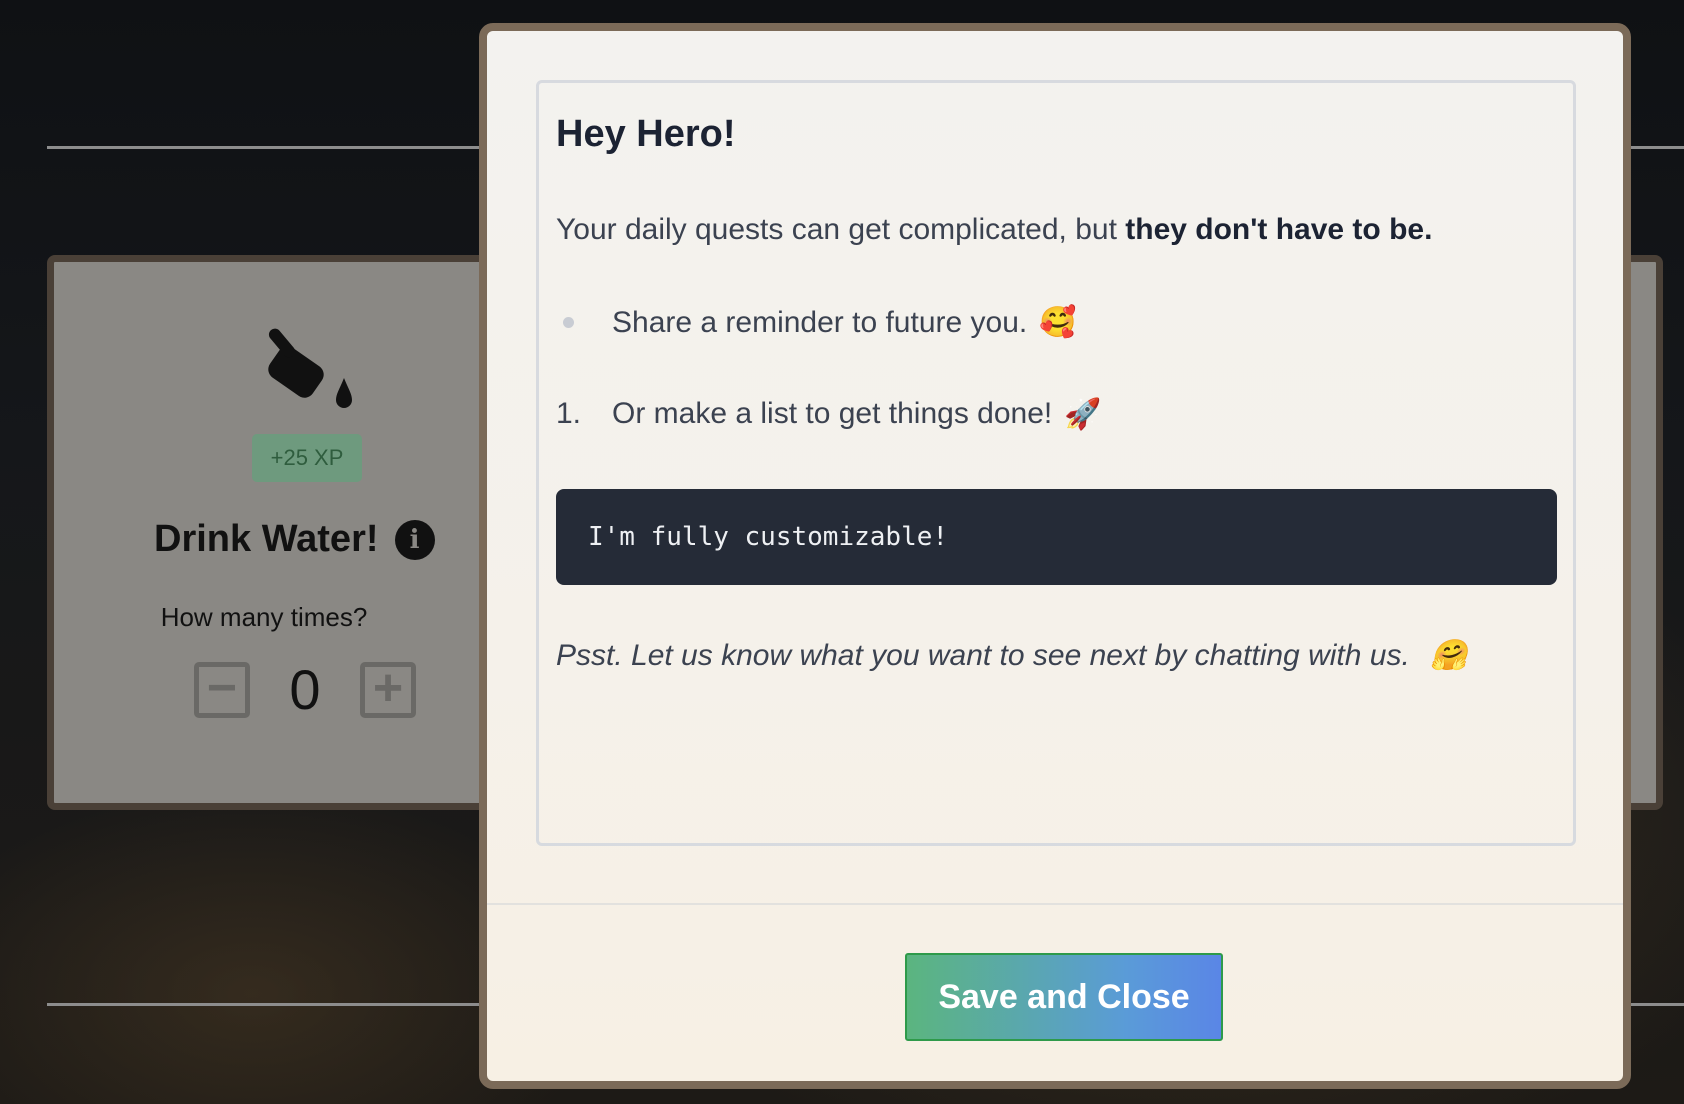  I want to click on xp-badge: +25 XP, so click(307, 458).